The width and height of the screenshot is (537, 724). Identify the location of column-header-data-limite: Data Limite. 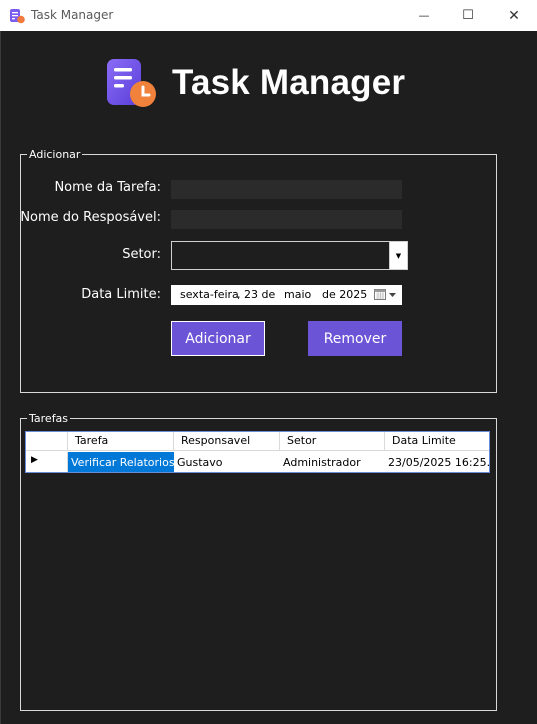
(437, 441).